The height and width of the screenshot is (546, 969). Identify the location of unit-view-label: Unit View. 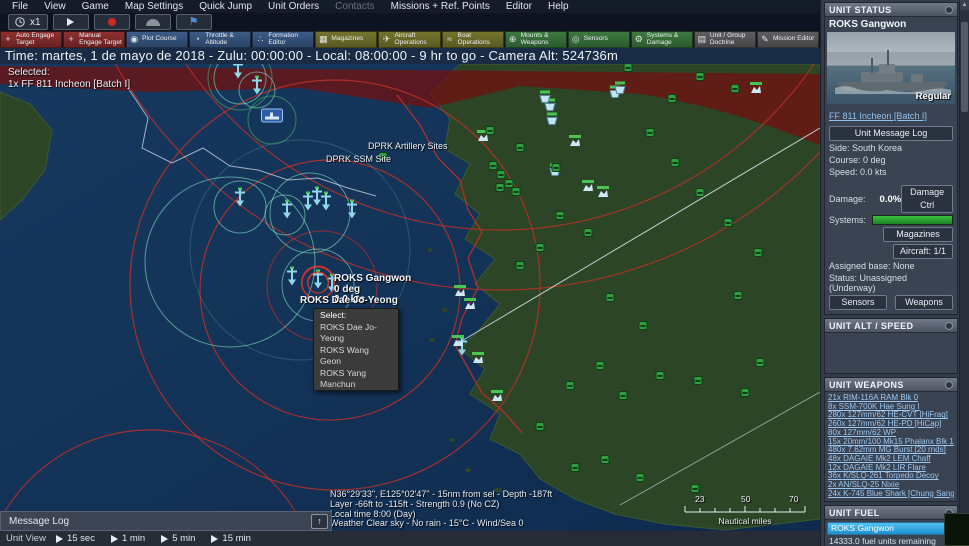
(26, 538).